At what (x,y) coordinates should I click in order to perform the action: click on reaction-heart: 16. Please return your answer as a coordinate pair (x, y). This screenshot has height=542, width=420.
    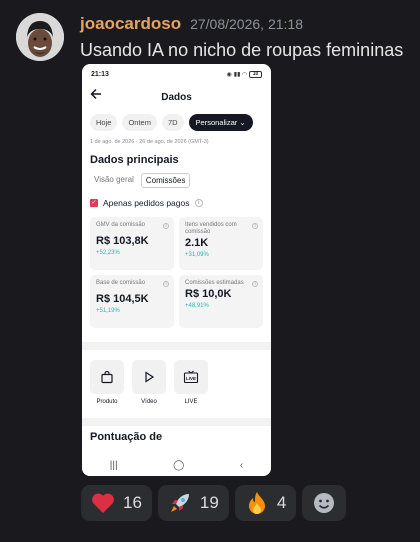
    Looking at the image, I should click on (116, 503).